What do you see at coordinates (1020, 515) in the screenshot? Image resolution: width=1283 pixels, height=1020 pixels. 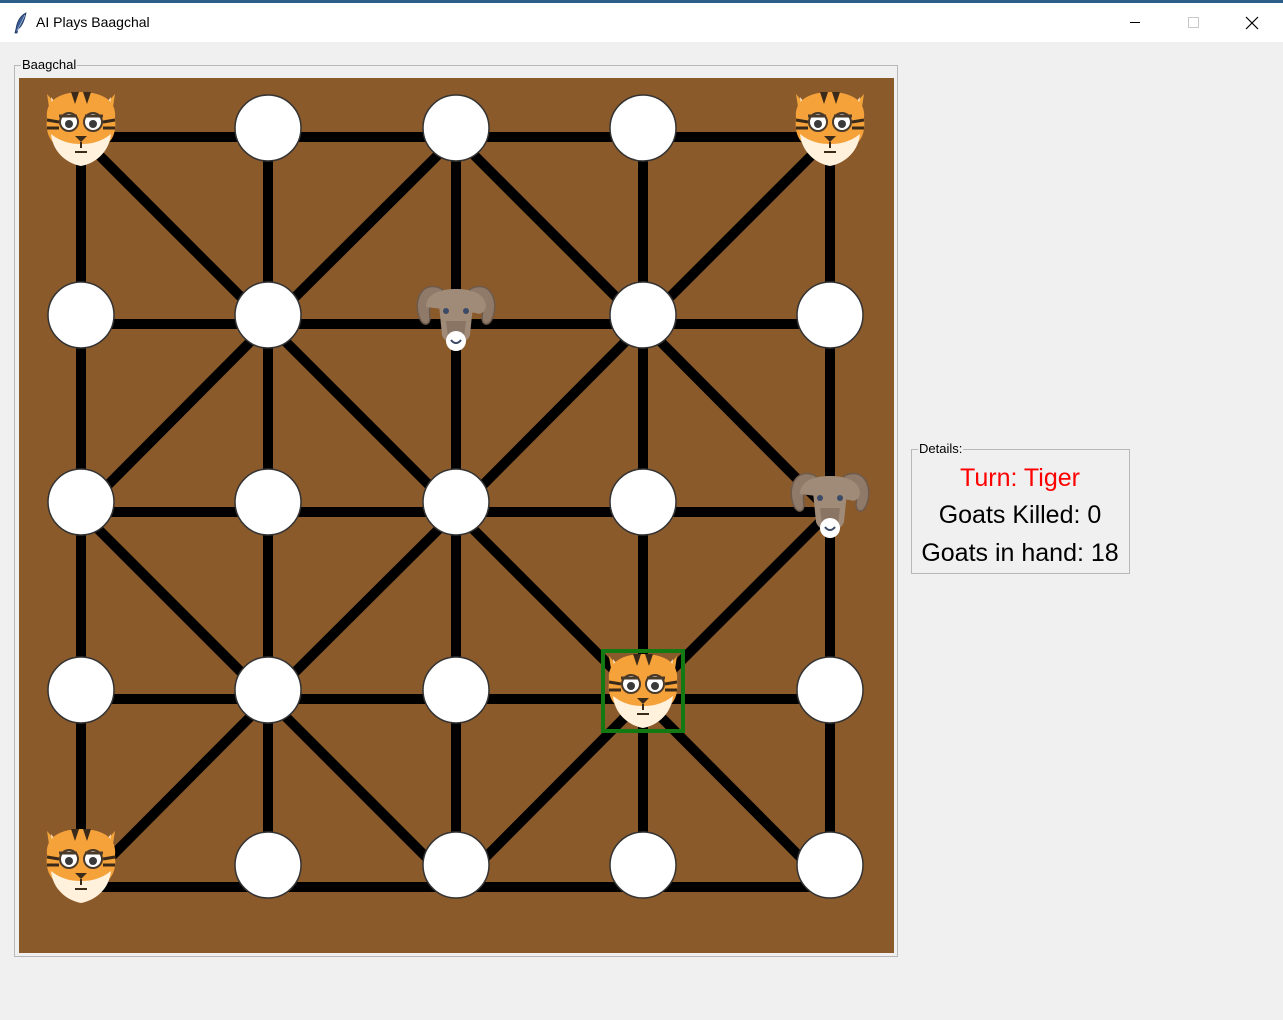 I see `goats-killed-label: Goats Killed: 0` at bounding box center [1020, 515].